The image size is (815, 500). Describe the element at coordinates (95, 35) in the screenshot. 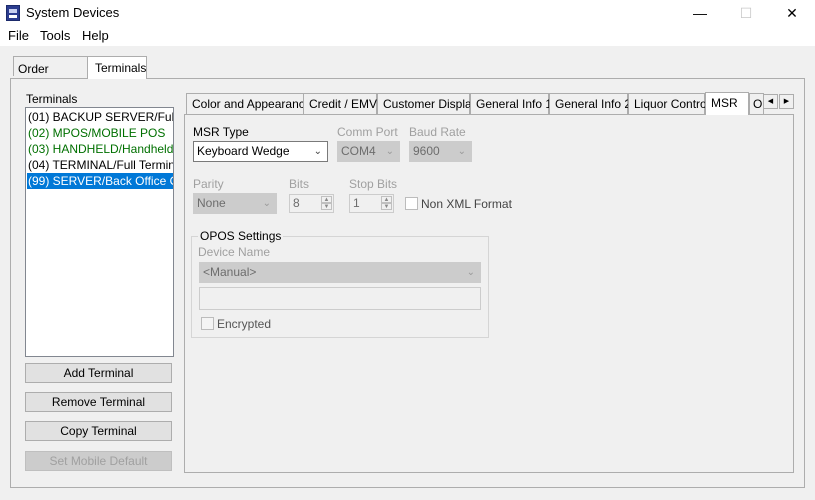

I see `menu-help: Help` at that location.